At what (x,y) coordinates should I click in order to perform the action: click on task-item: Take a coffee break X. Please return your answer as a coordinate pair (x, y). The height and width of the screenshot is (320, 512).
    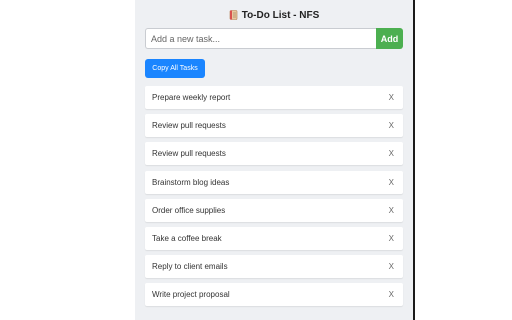
    Looking at the image, I should click on (274, 238).